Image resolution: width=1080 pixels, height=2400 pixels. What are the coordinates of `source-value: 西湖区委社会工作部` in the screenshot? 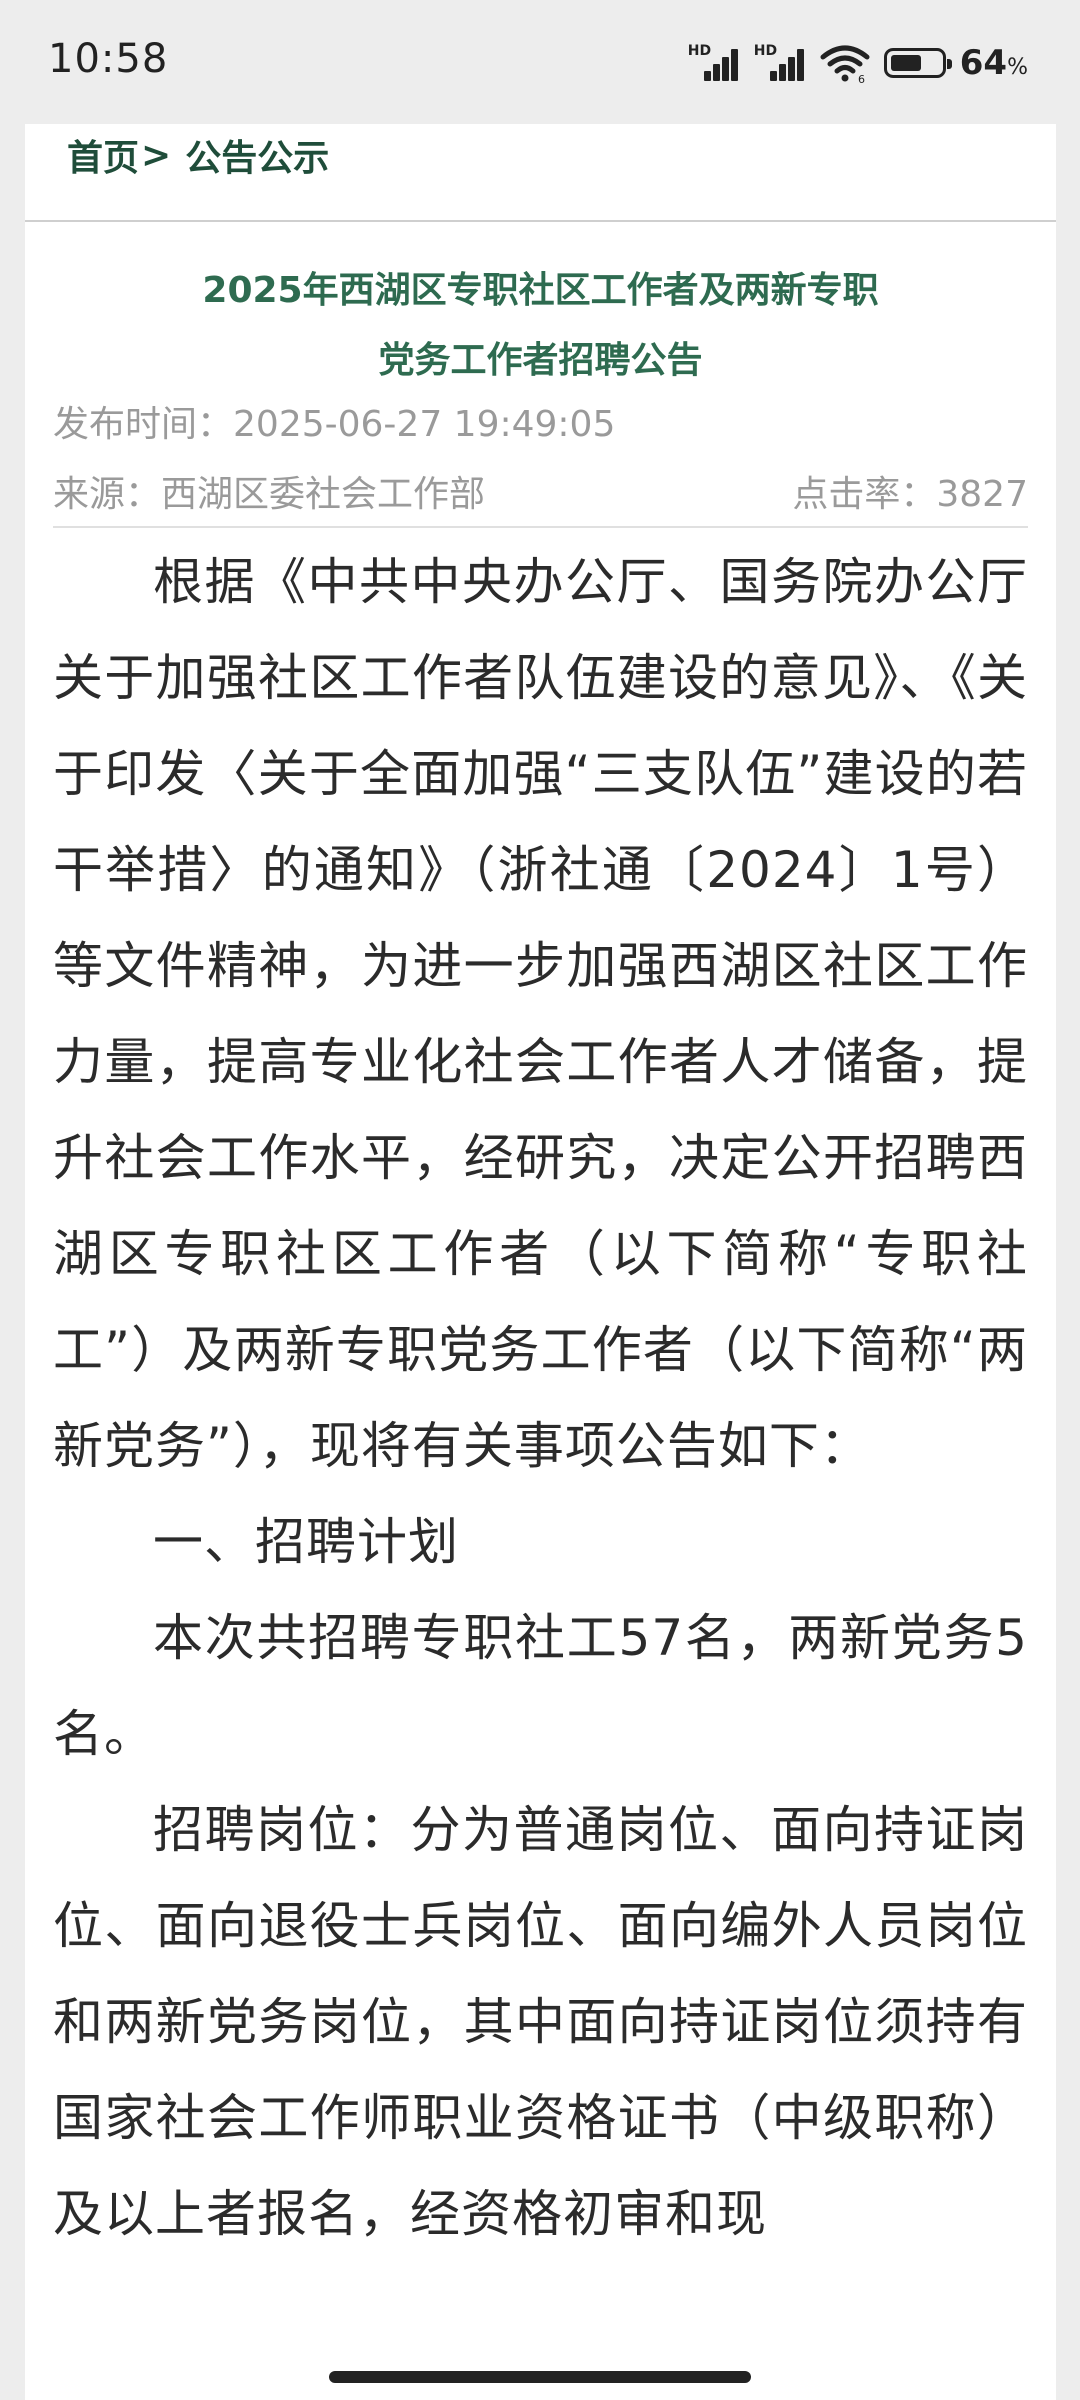 It's located at (323, 494).